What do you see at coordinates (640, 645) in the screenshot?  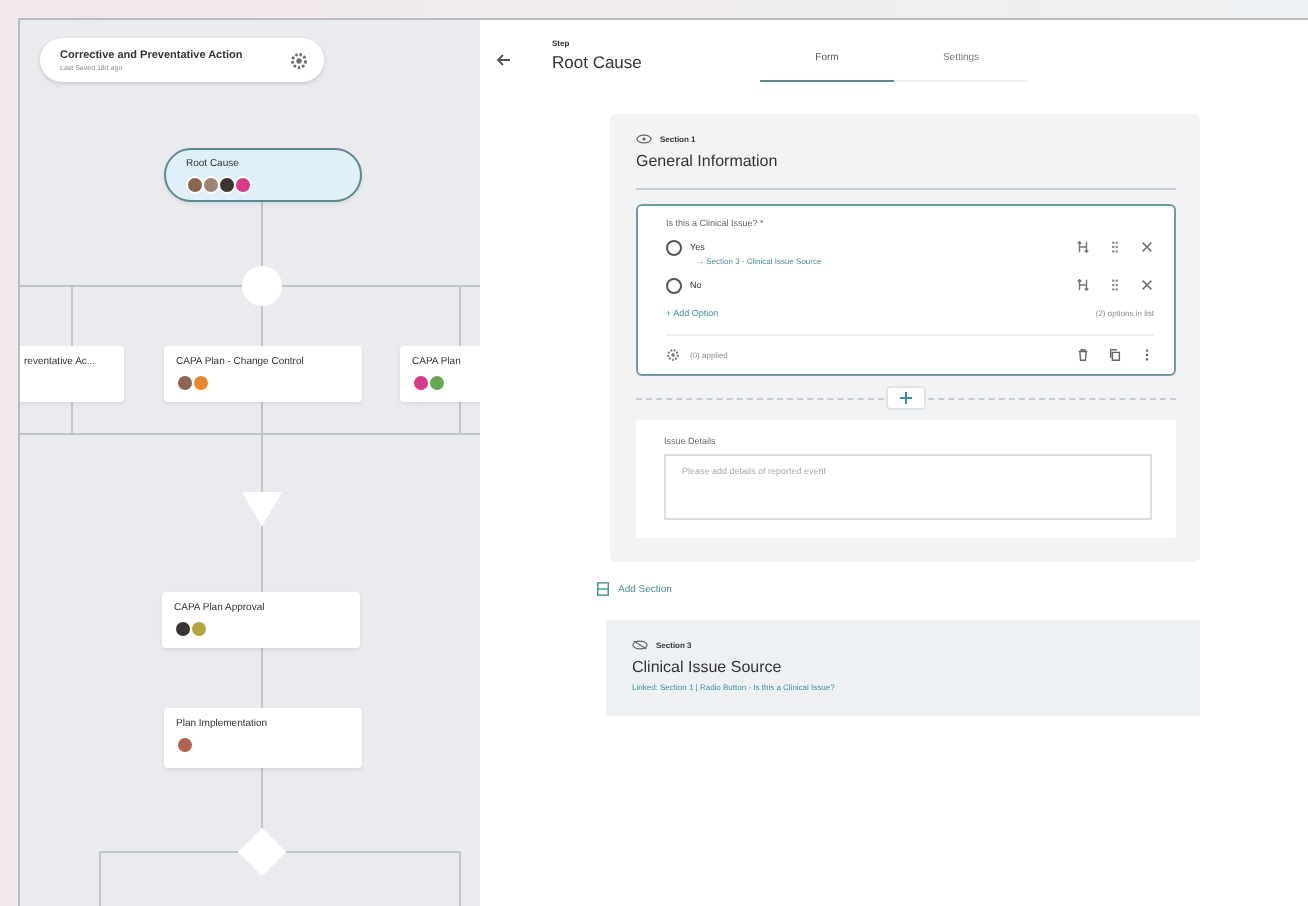 I see `hidden-eye-icon` at bounding box center [640, 645].